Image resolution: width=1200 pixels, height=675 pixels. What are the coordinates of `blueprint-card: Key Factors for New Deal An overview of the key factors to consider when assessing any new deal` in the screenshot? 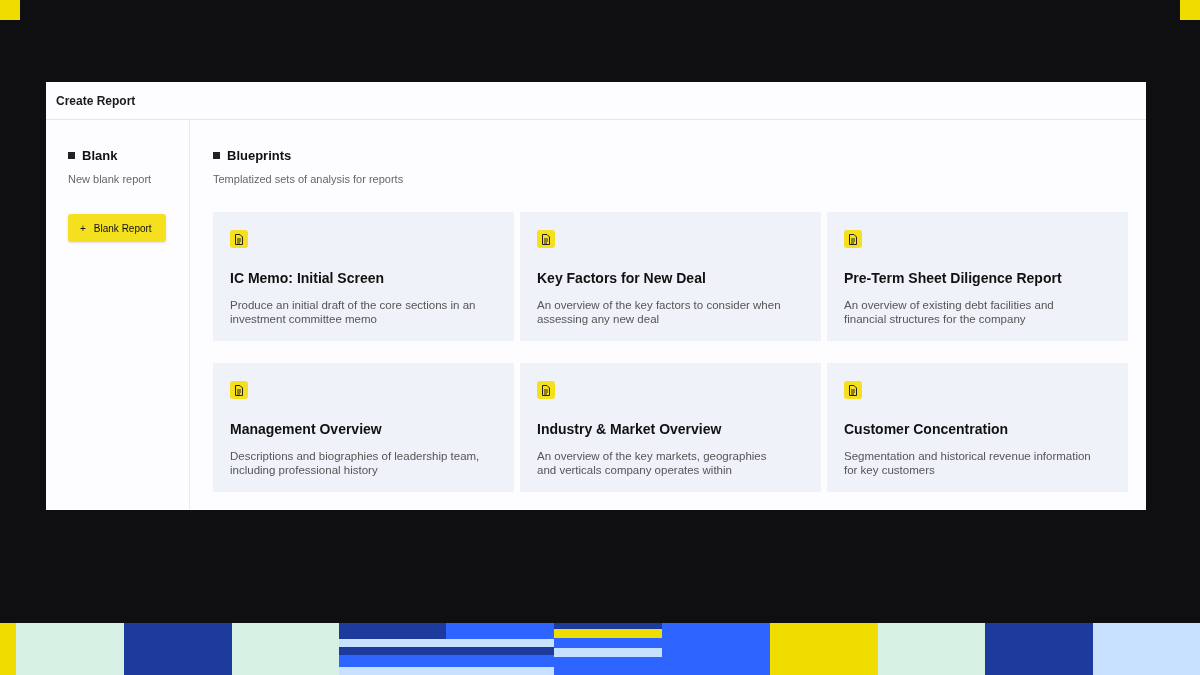 It's located at (670, 276).